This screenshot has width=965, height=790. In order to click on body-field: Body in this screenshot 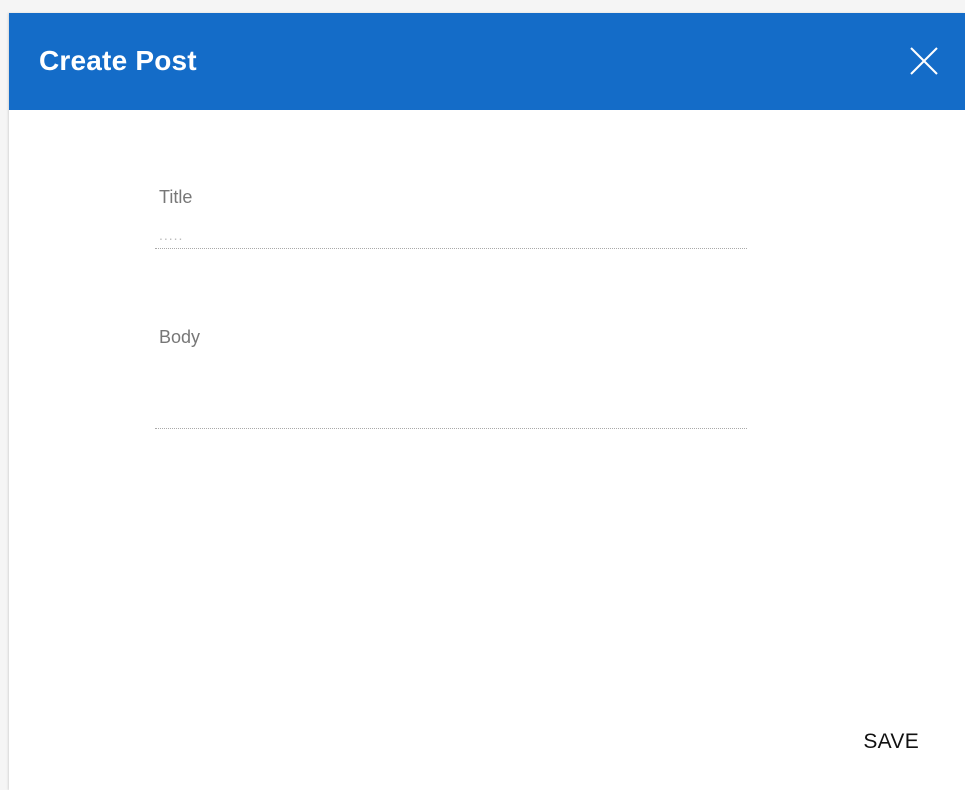, I will do `click(451, 377)`.